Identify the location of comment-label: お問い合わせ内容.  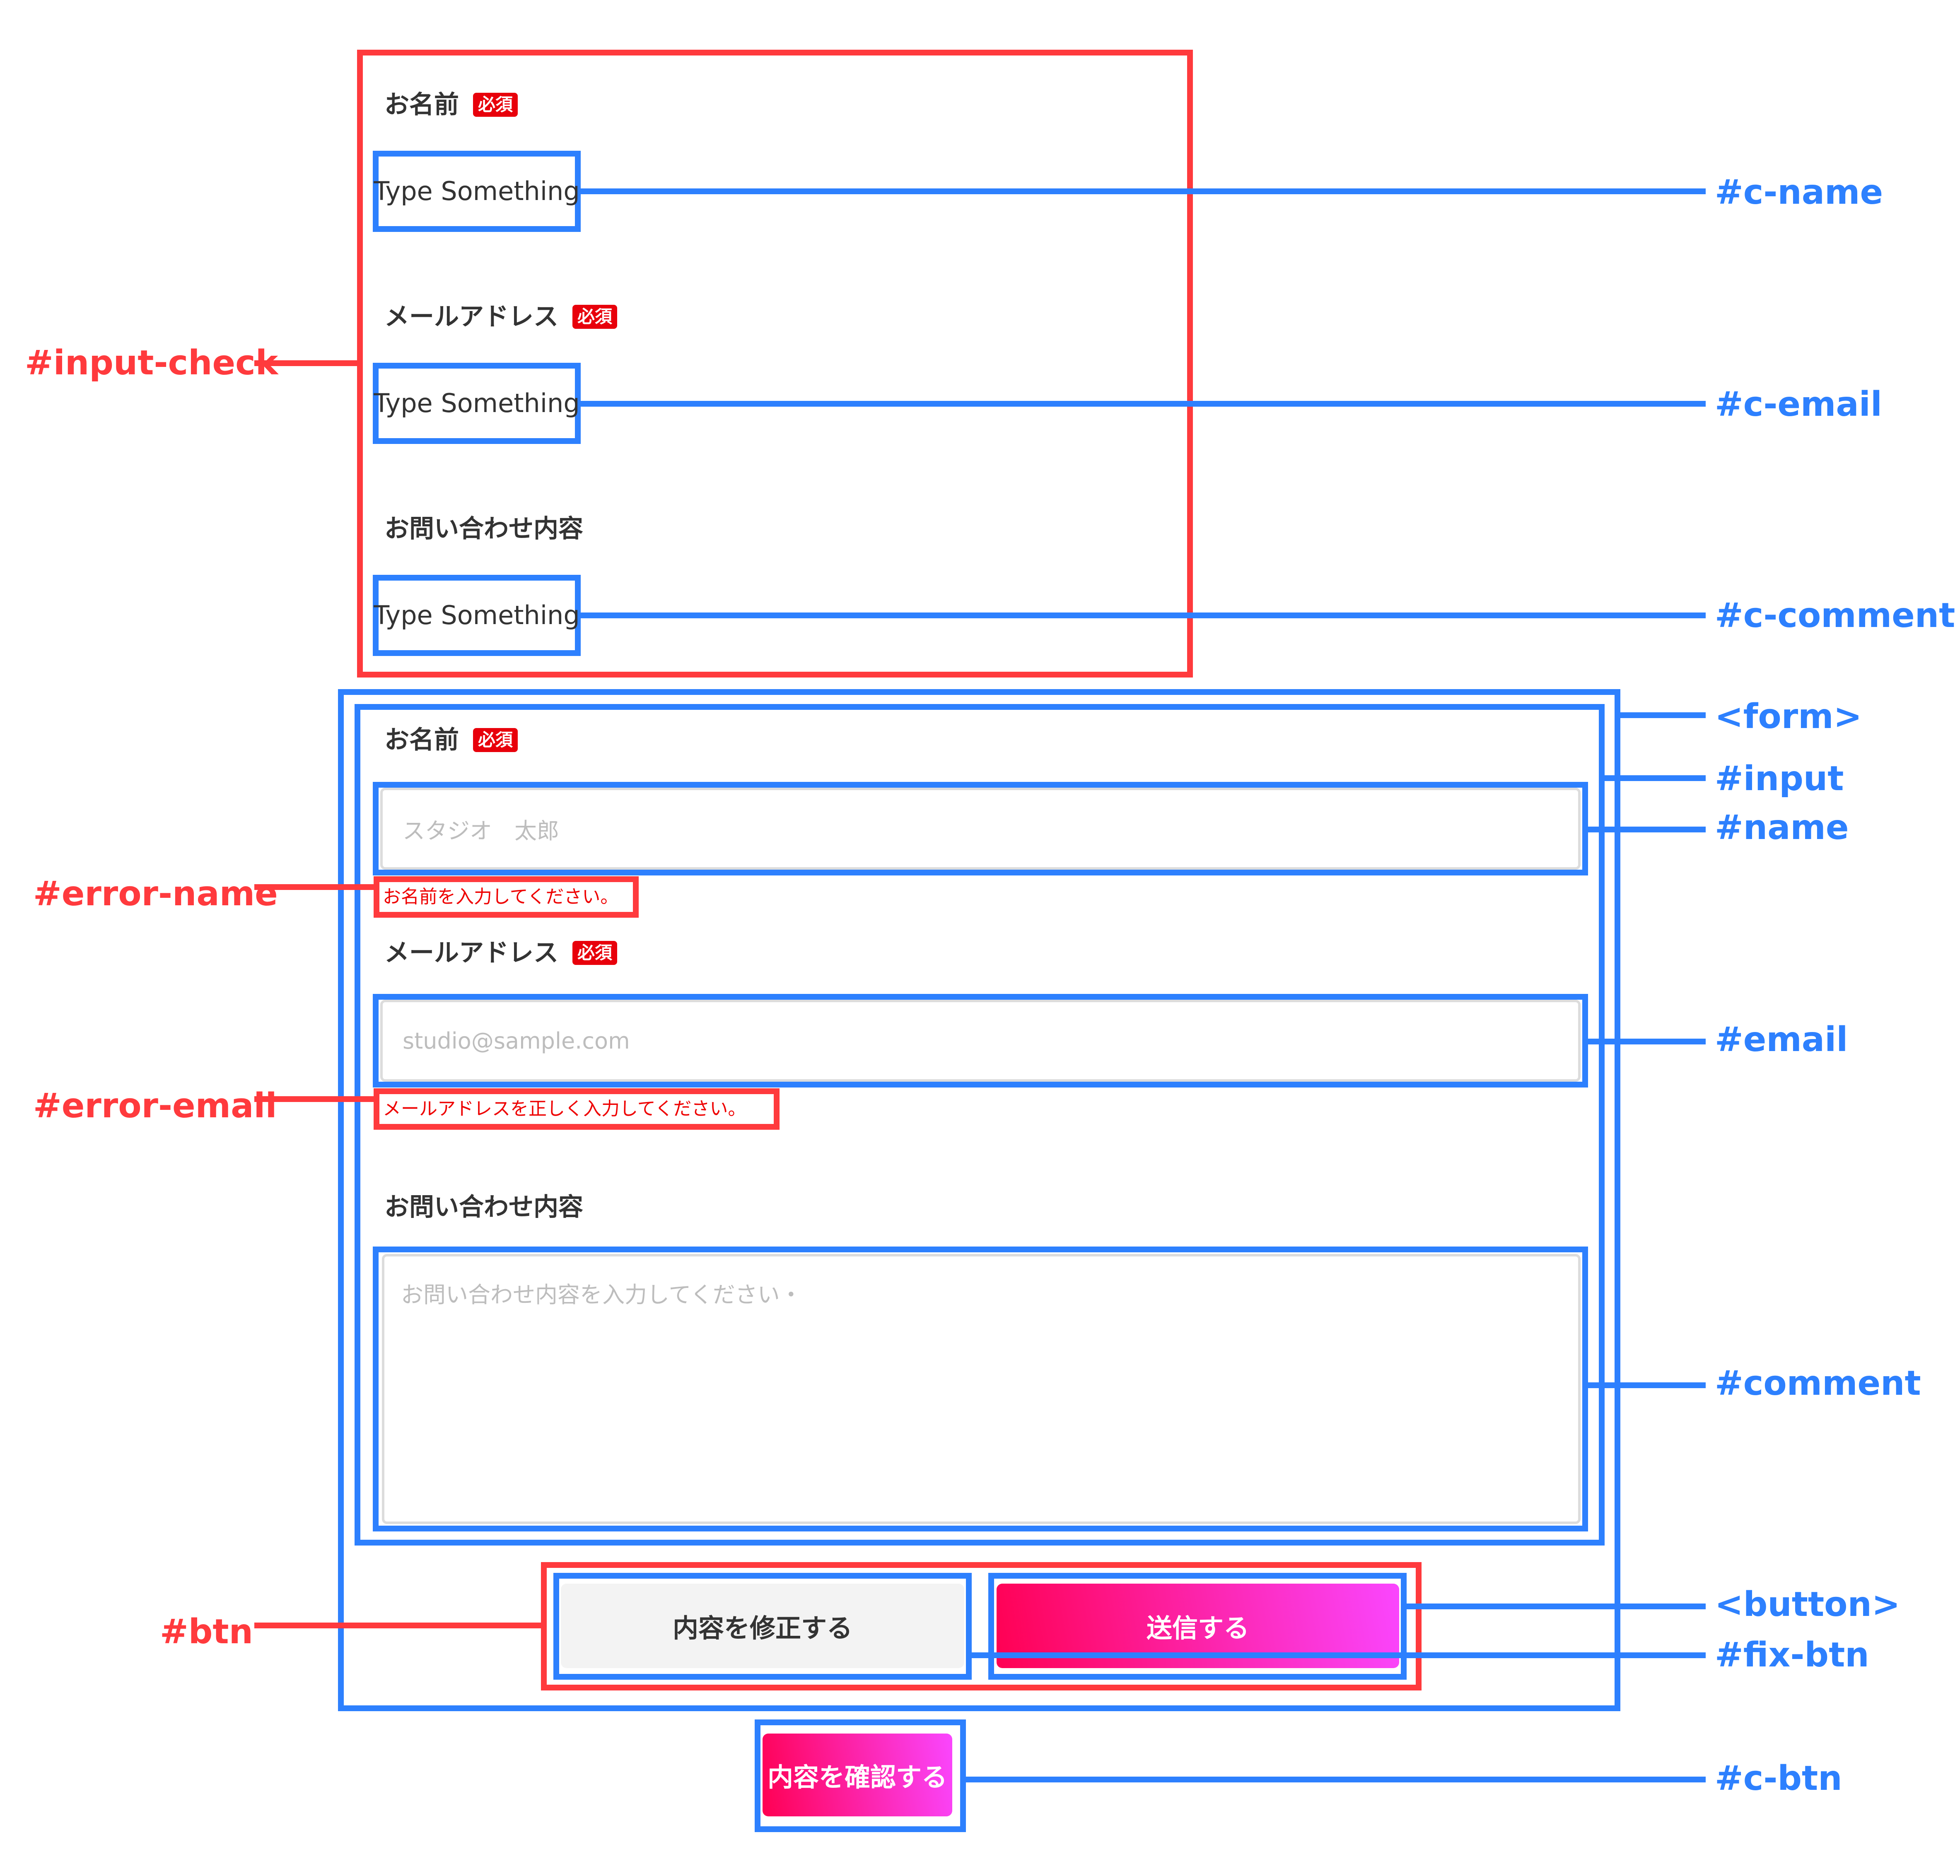
(483, 1207).